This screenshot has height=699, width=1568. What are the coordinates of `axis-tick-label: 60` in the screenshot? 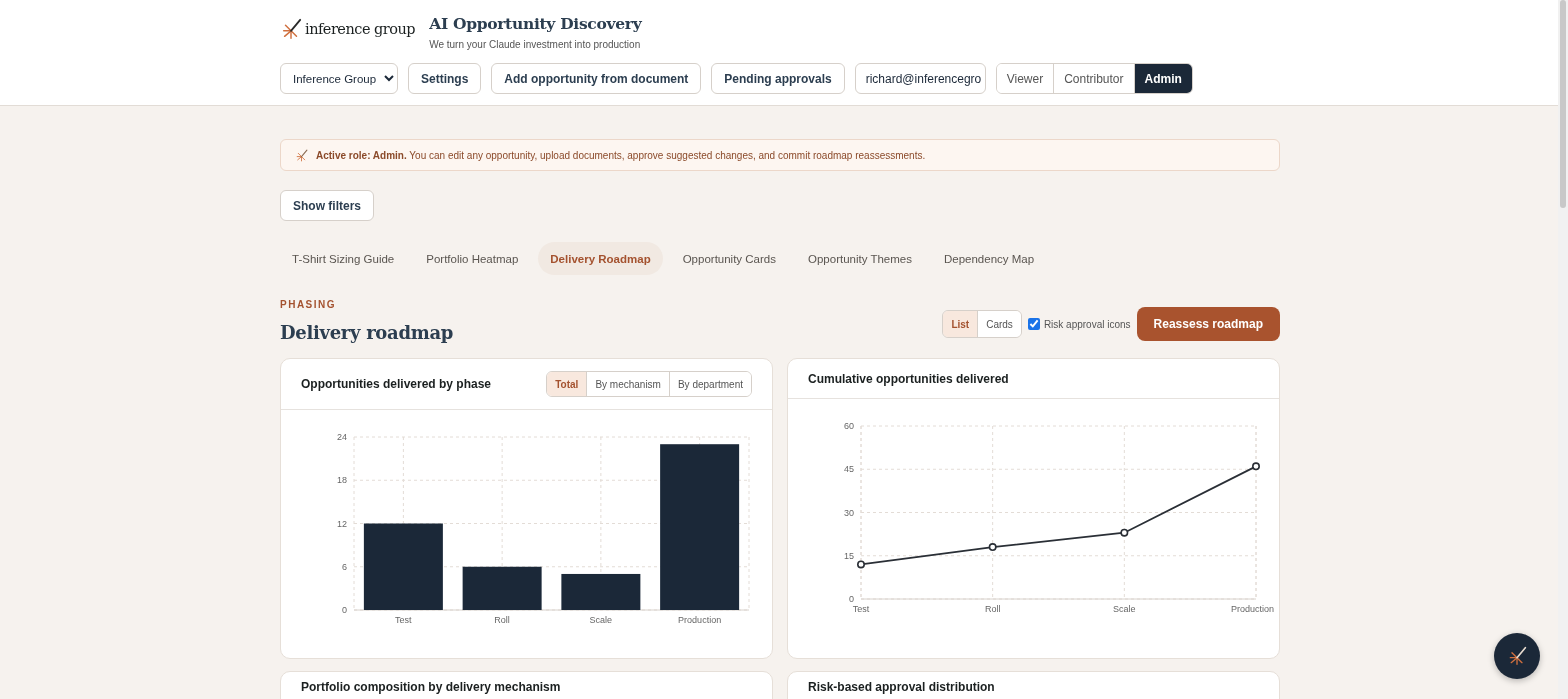 It's located at (849, 426).